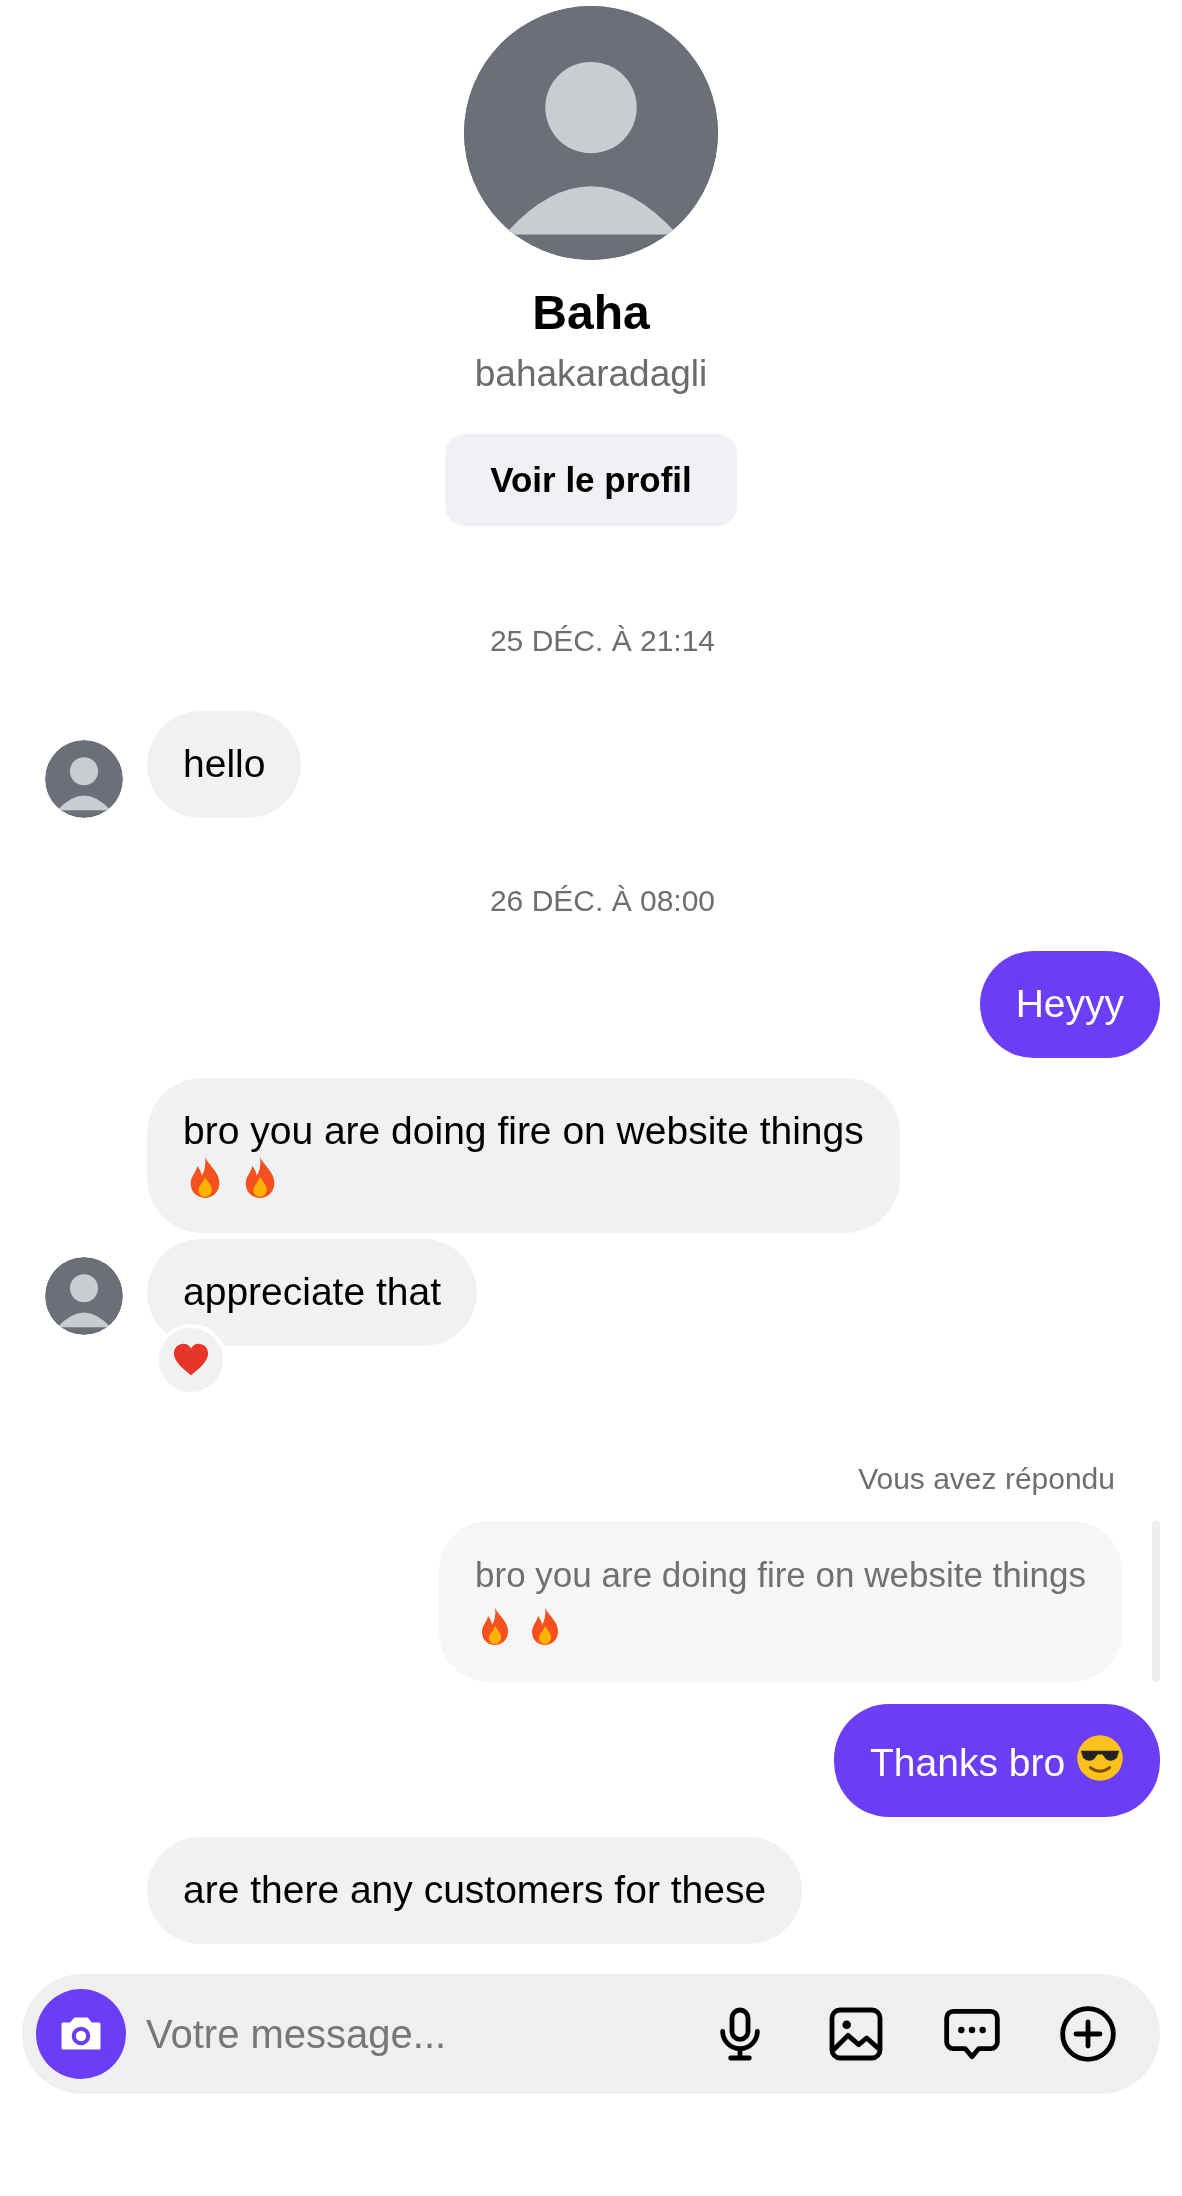  What do you see at coordinates (986, 1479) in the screenshot?
I see `reply-label: Vous avez répondu` at bounding box center [986, 1479].